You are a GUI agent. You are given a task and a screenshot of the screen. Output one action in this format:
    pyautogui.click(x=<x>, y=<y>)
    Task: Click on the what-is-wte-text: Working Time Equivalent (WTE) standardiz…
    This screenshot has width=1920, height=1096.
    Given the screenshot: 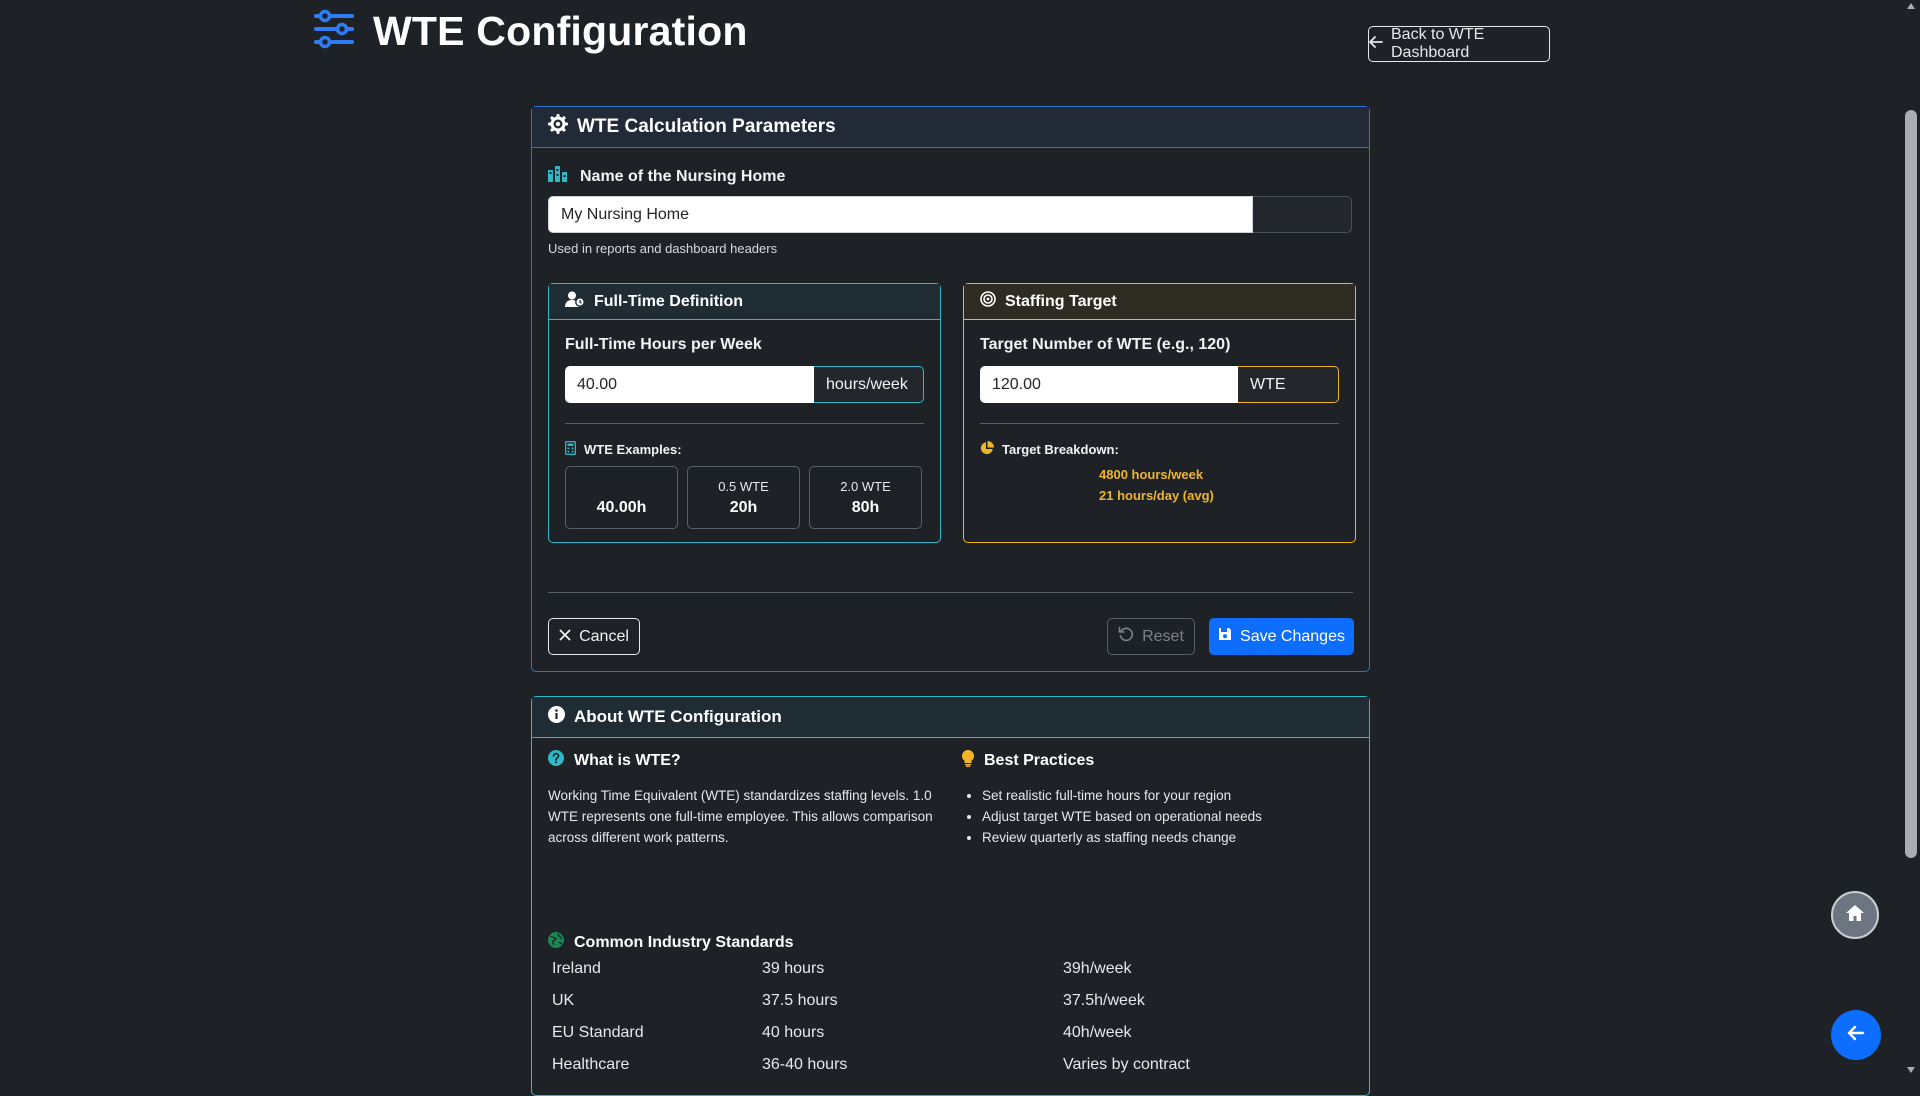 What is the action you would take?
    pyautogui.click(x=740, y=816)
    